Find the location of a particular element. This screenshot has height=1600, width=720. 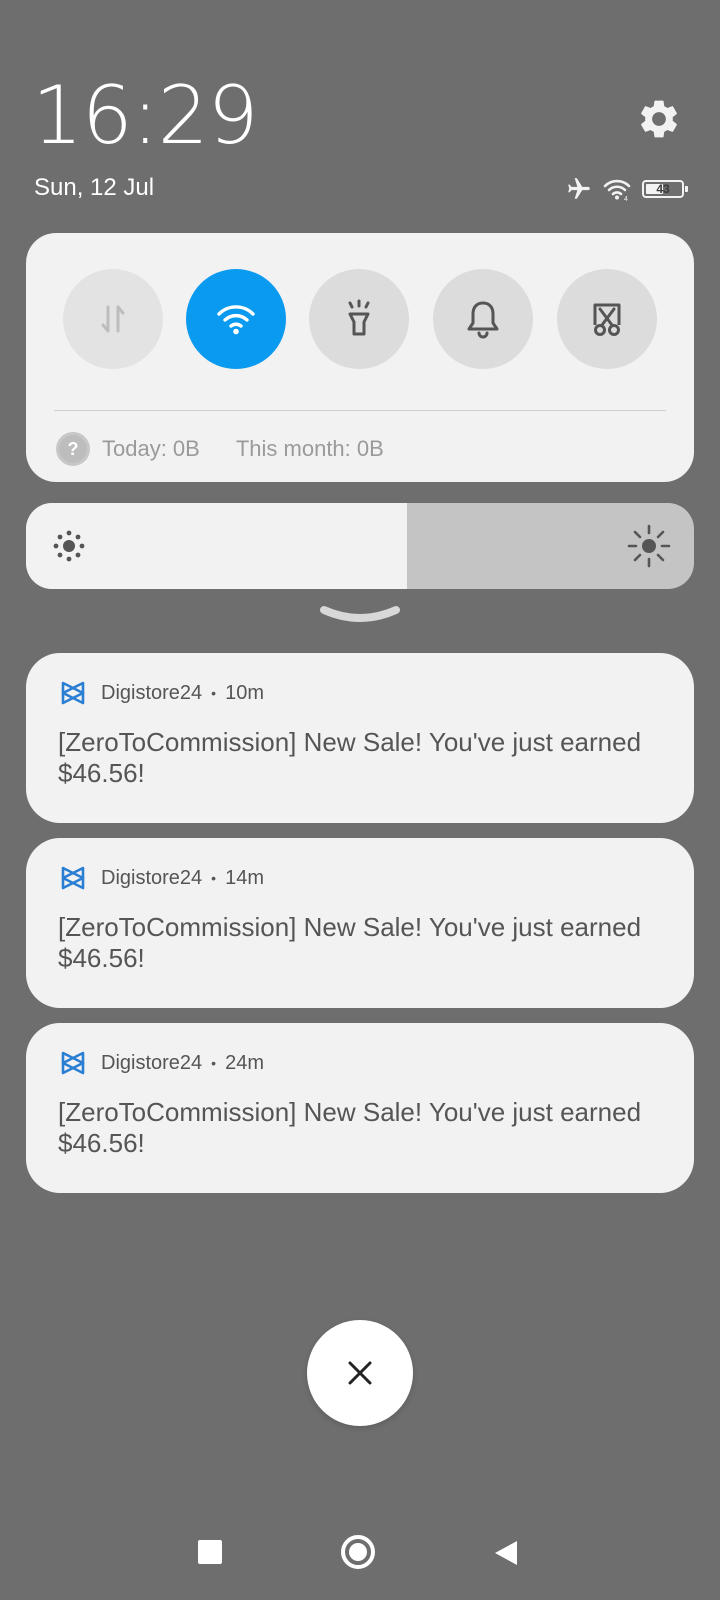

brightness-low-icon is located at coordinates (69, 546).